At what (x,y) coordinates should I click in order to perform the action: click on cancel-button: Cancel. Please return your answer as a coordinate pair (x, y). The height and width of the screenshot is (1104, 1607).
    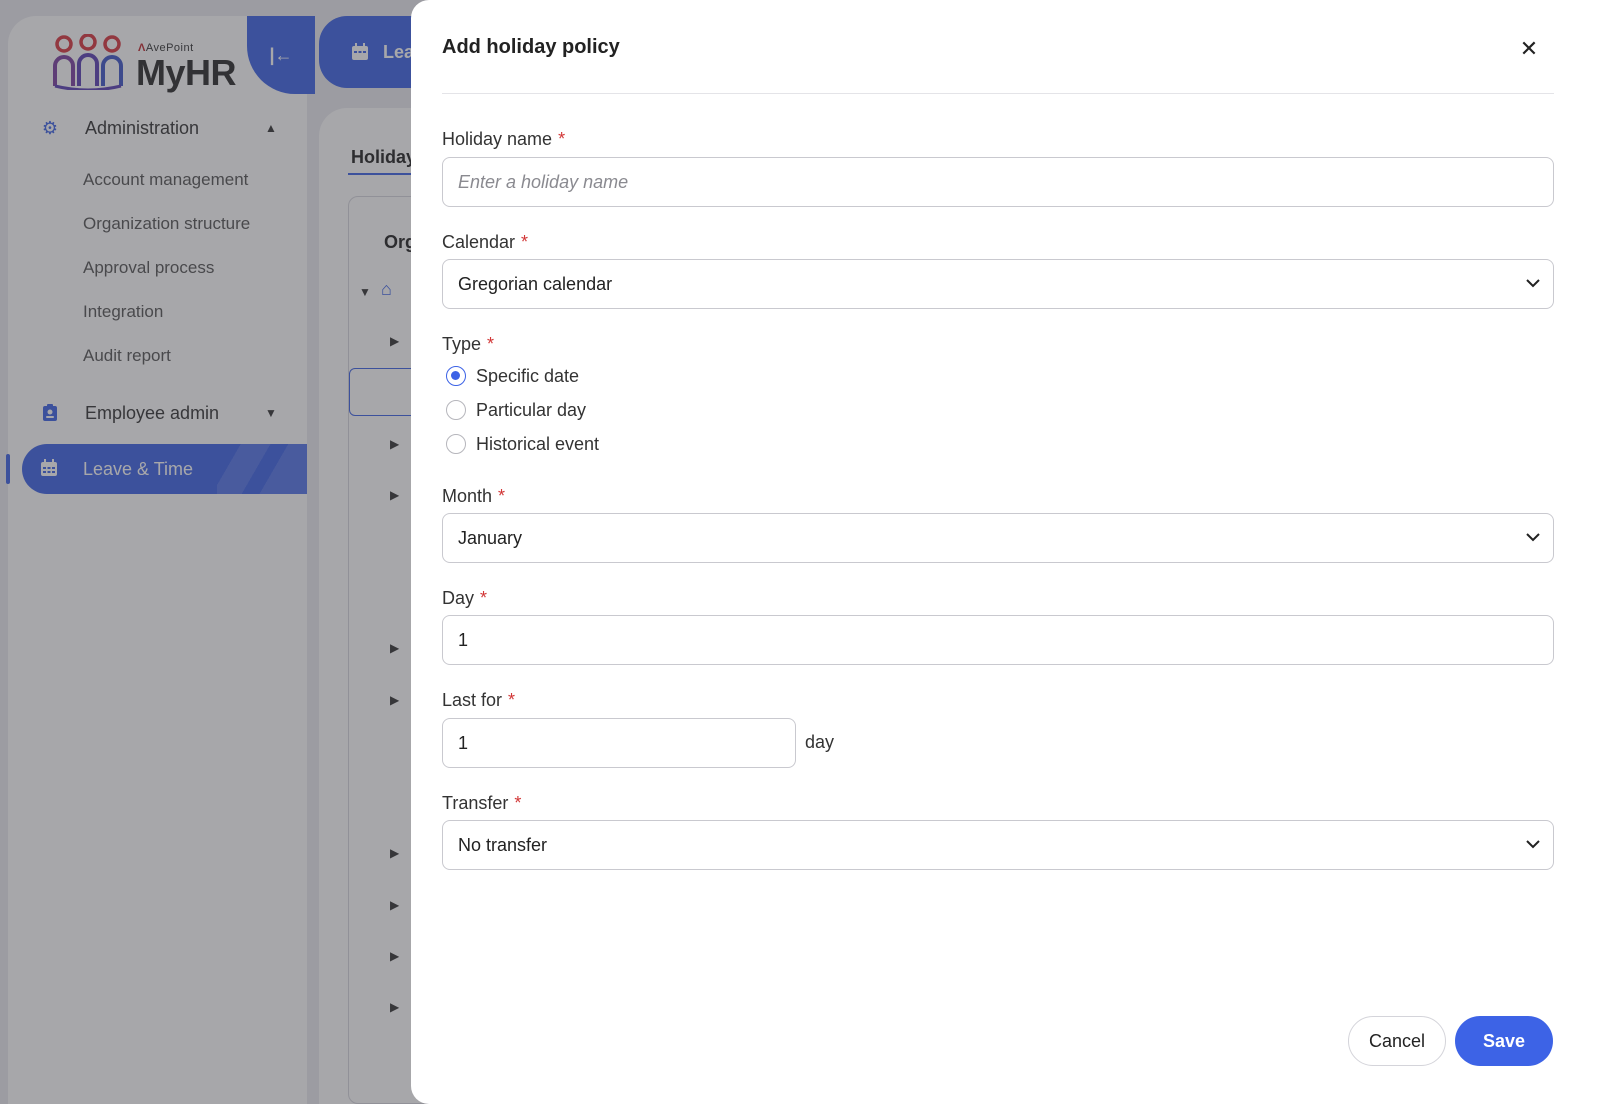
    Looking at the image, I should click on (1397, 1041).